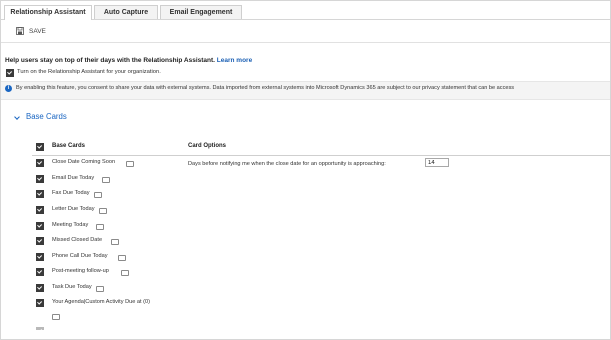 Image resolution: width=611 pixels, height=340 pixels. Describe the element at coordinates (321, 155) in the screenshot. I see `header-divider` at that location.